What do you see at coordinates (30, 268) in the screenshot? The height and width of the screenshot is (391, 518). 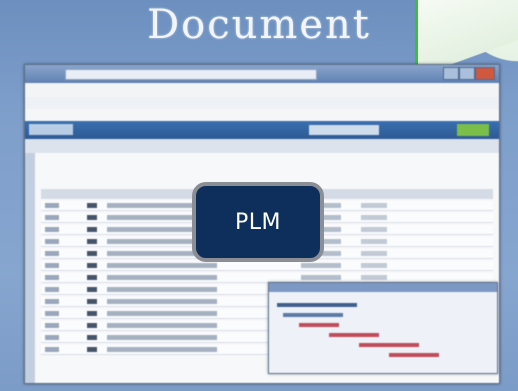 I see `side-panel` at bounding box center [30, 268].